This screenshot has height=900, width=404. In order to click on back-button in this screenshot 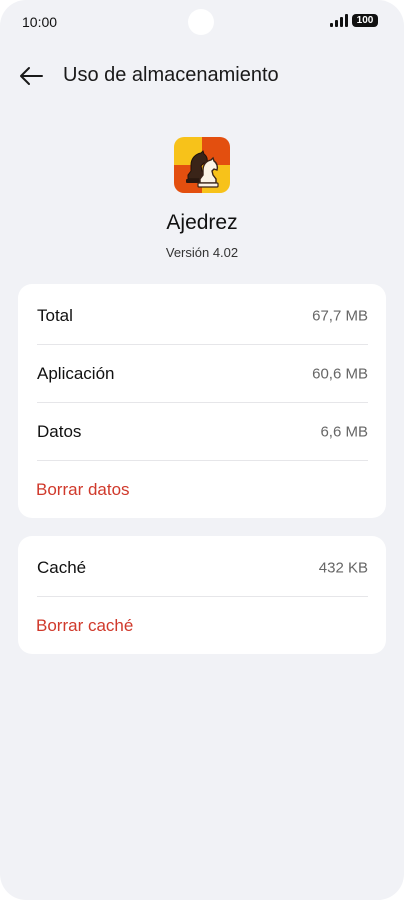, I will do `click(31, 76)`.